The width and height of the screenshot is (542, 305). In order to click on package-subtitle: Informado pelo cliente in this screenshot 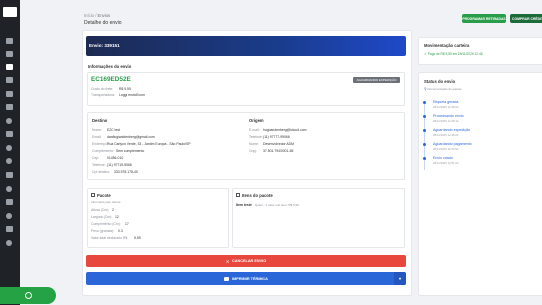, I will do `click(106, 202)`.